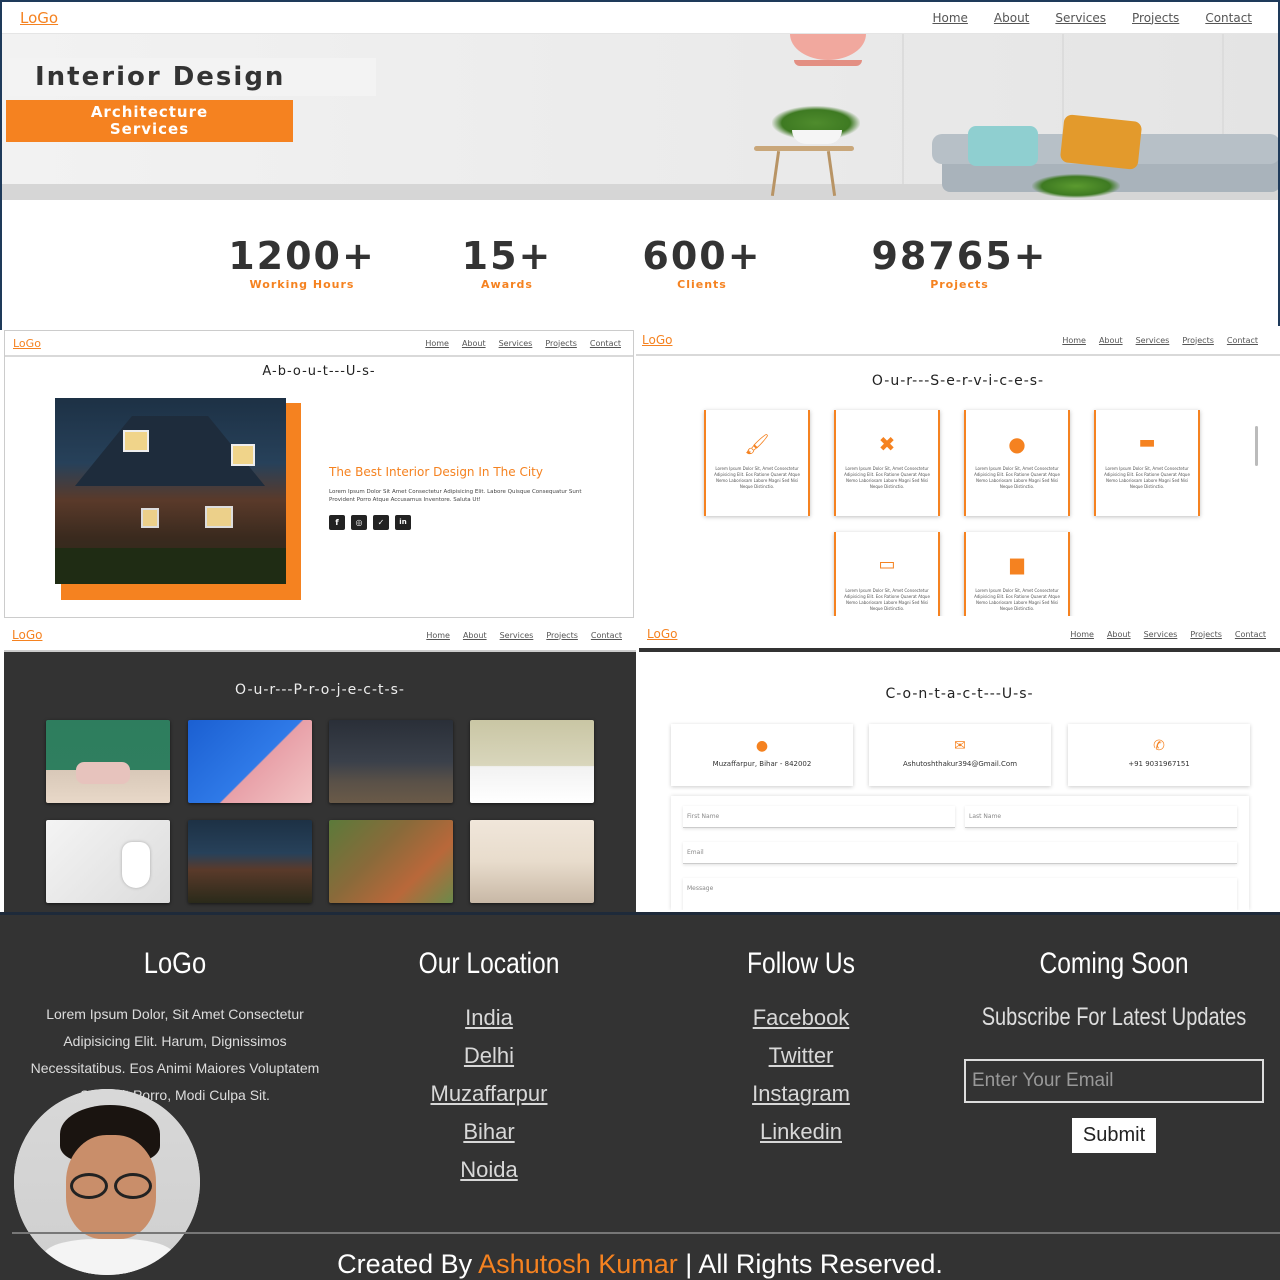 This screenshot has height=1280, width=1280. What do you see at coordinates (405, 1264) in the screenshot?
I see `credit-prefix: Created By` at bounding box center [405, 1264].